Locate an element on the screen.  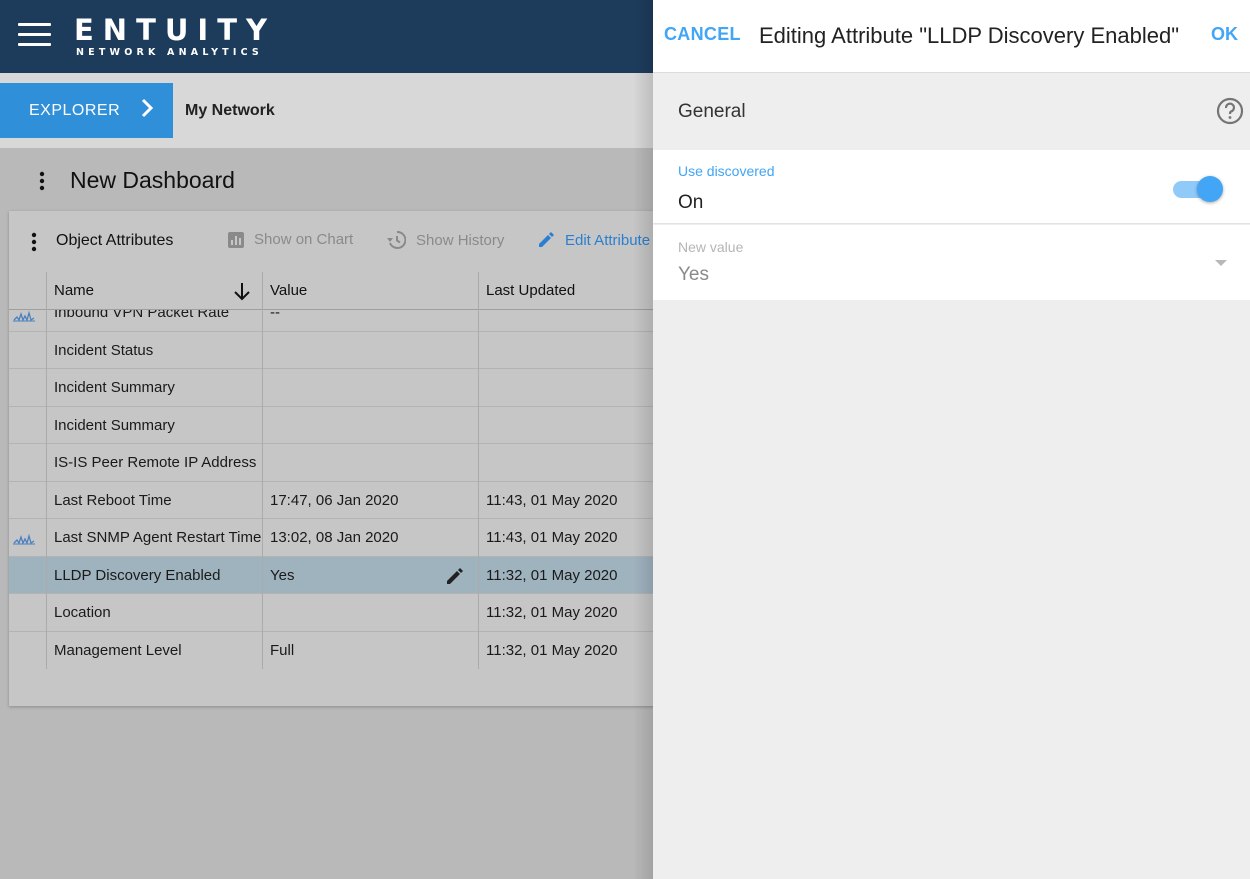
table-row: Inbound VPN Packet Rate -- is located at coordinates (359, 321).